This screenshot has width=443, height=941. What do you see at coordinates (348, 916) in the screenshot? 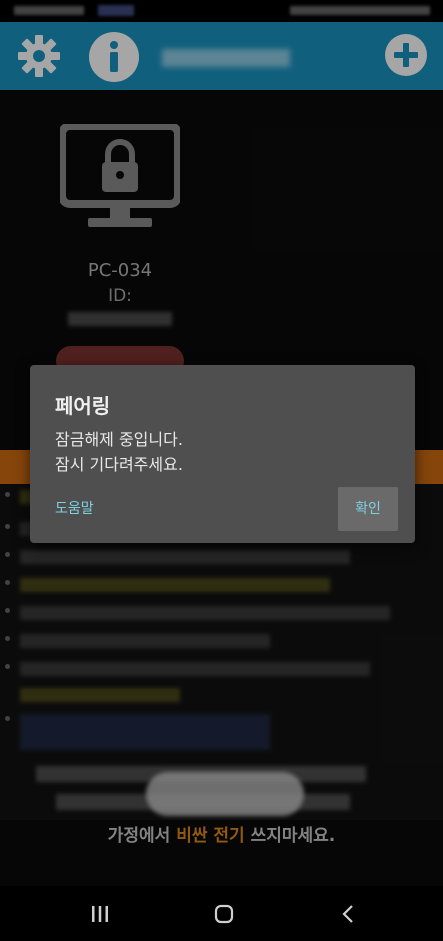
I see `back-icon` at bounding box center [348, 916].